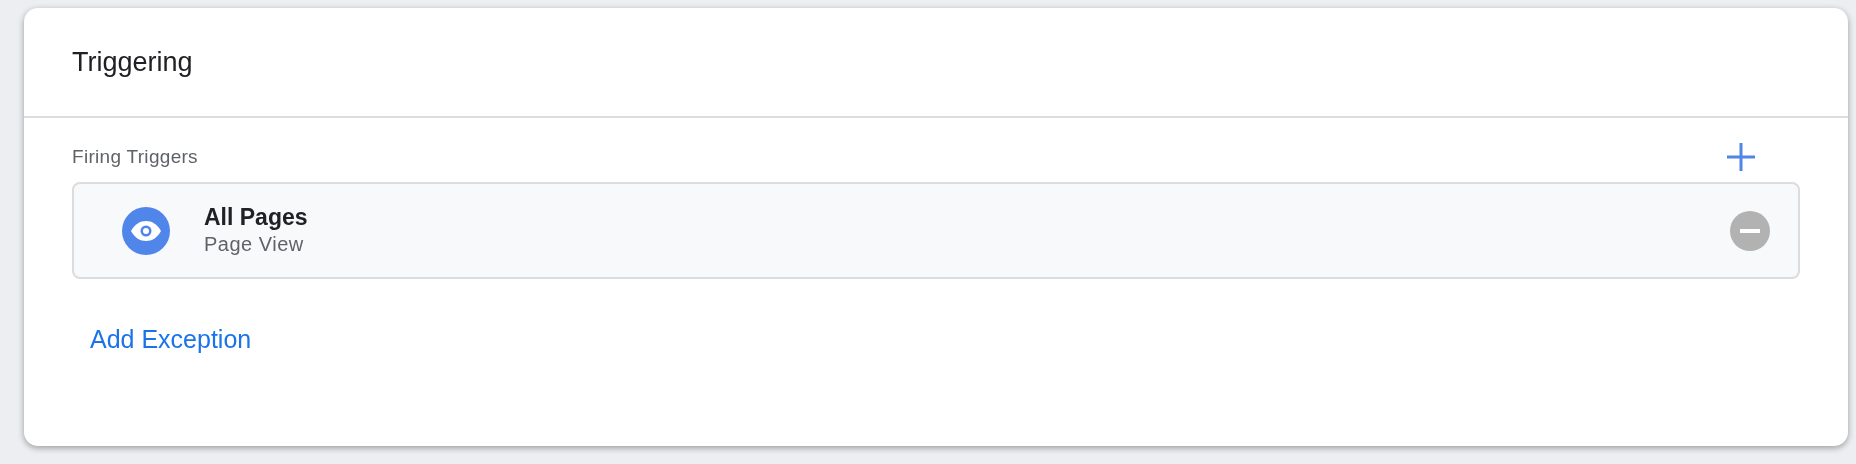 The image size is (1856, 464). Describe the element at coordinates (171, 340) in the screenshot. I see `add-exception-link: Add Exception` at that location.